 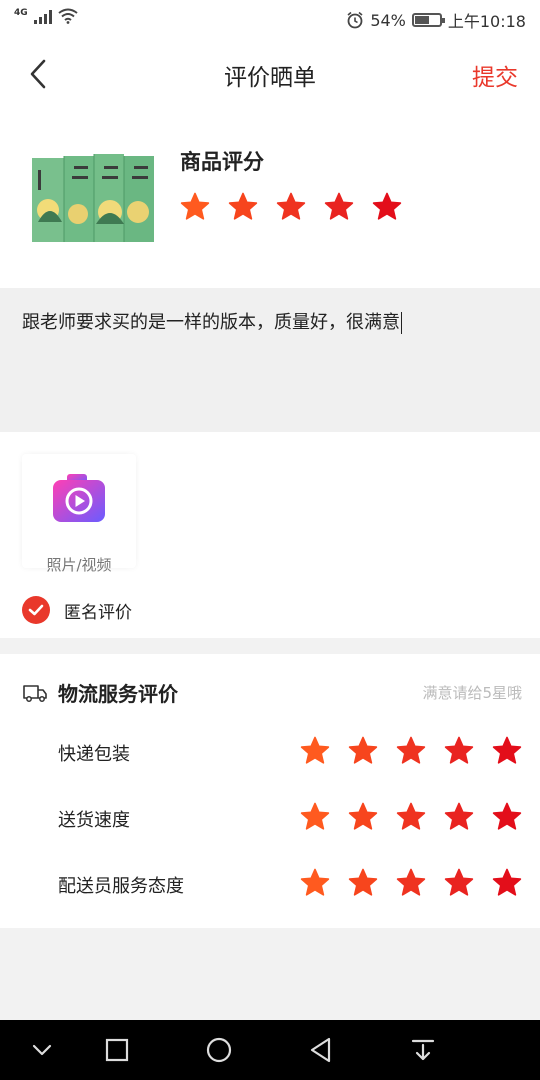 What do you see at coordinates (42, 17) in the screenshot?
I see `signal-icon` at bounding box center [42, 17].